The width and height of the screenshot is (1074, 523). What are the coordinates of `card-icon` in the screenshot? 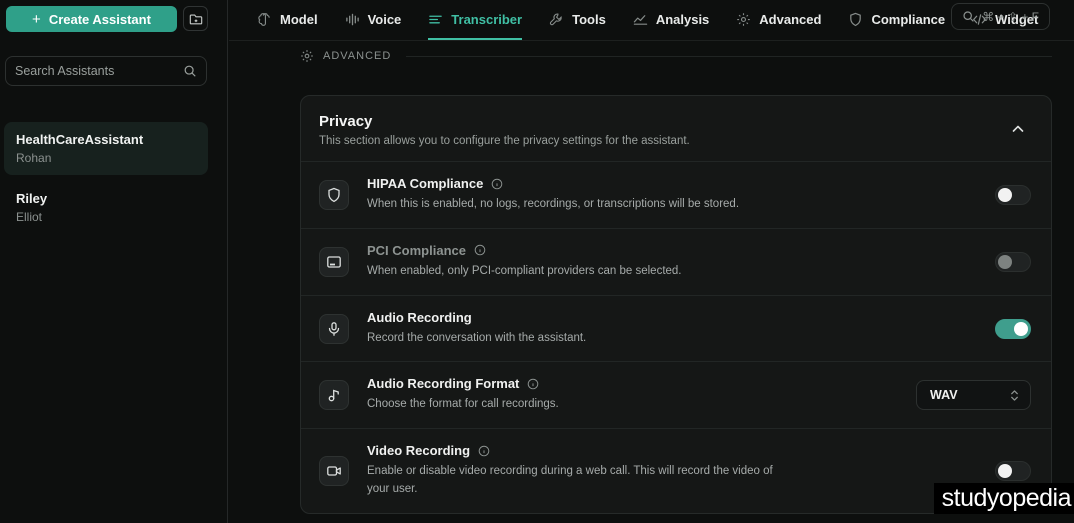 It's located at (334, 261).